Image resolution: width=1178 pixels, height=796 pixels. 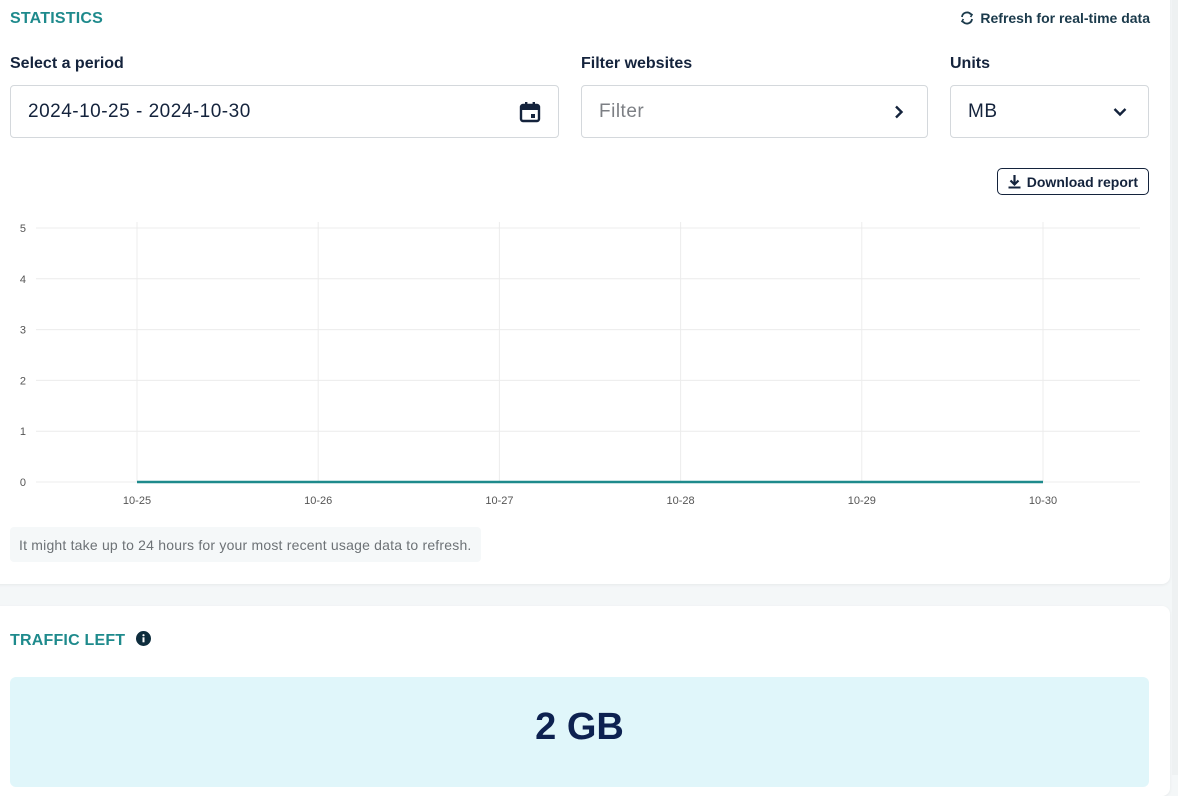 I want to click on x-tick-label: 10-28, so click(x=681, y=501).